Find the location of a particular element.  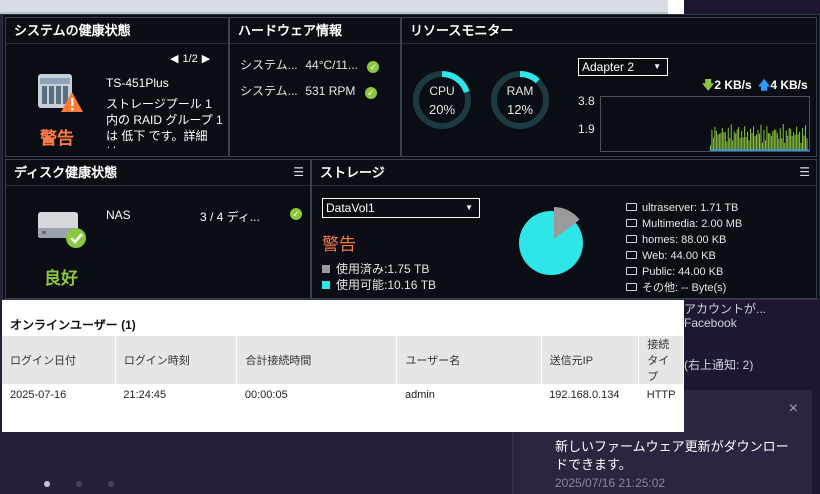

table-cell: 2025-07-16 is located at coordinates (38, 395).